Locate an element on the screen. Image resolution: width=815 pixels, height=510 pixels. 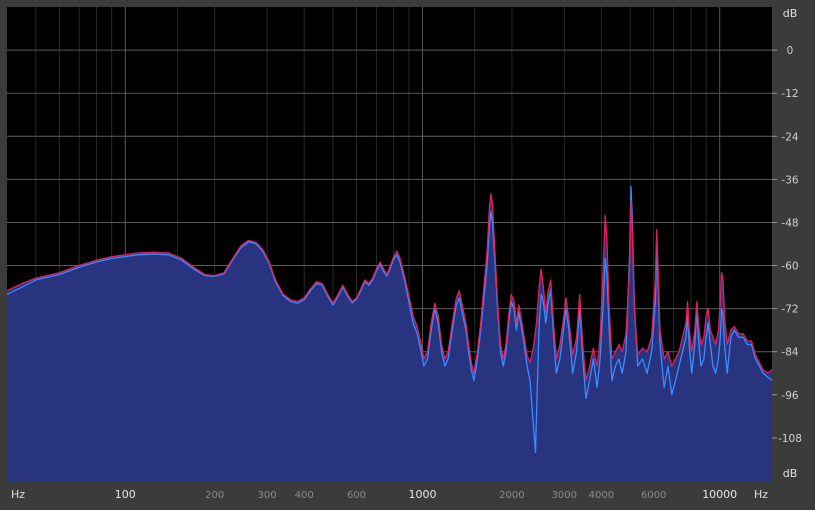
y-tick-label: 0 is located at coordinates (790, 51).